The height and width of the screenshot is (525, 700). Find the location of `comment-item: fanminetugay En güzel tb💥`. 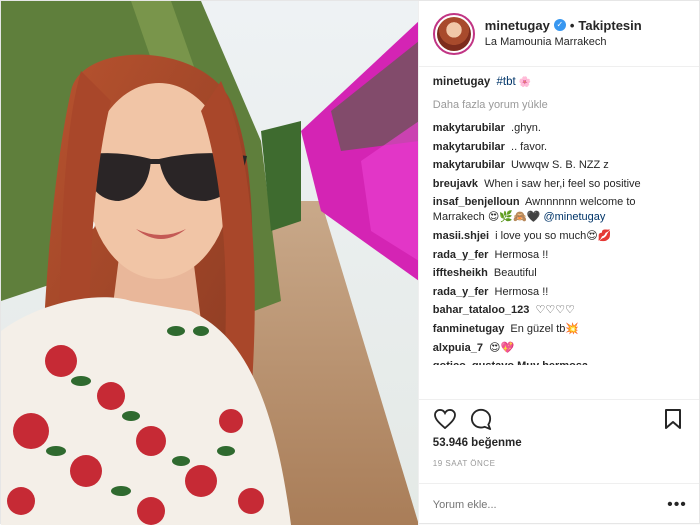

comment-item: fanminetugay En güzel tb💥 is located at coordinates (559, 329).